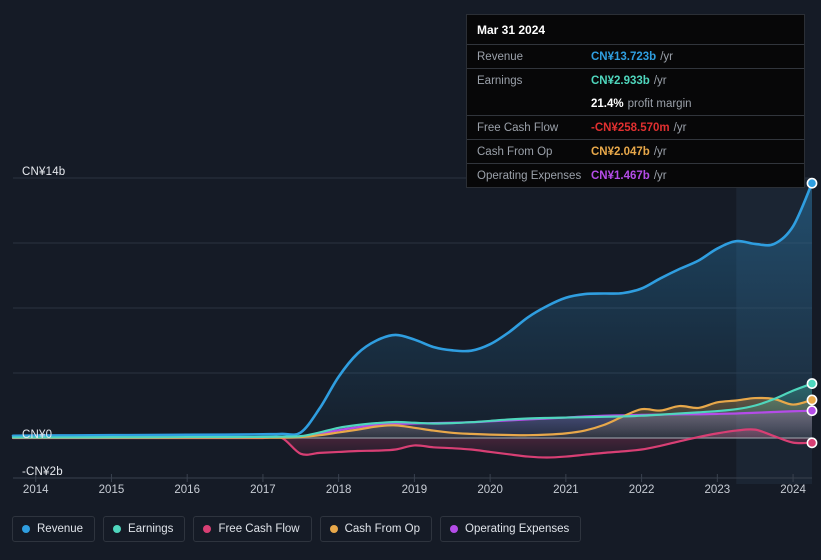 This screenshot has height=560, width=821. I want to click on legend-item-free-cash-flow: Free Cash Flow, so click(252, 529).